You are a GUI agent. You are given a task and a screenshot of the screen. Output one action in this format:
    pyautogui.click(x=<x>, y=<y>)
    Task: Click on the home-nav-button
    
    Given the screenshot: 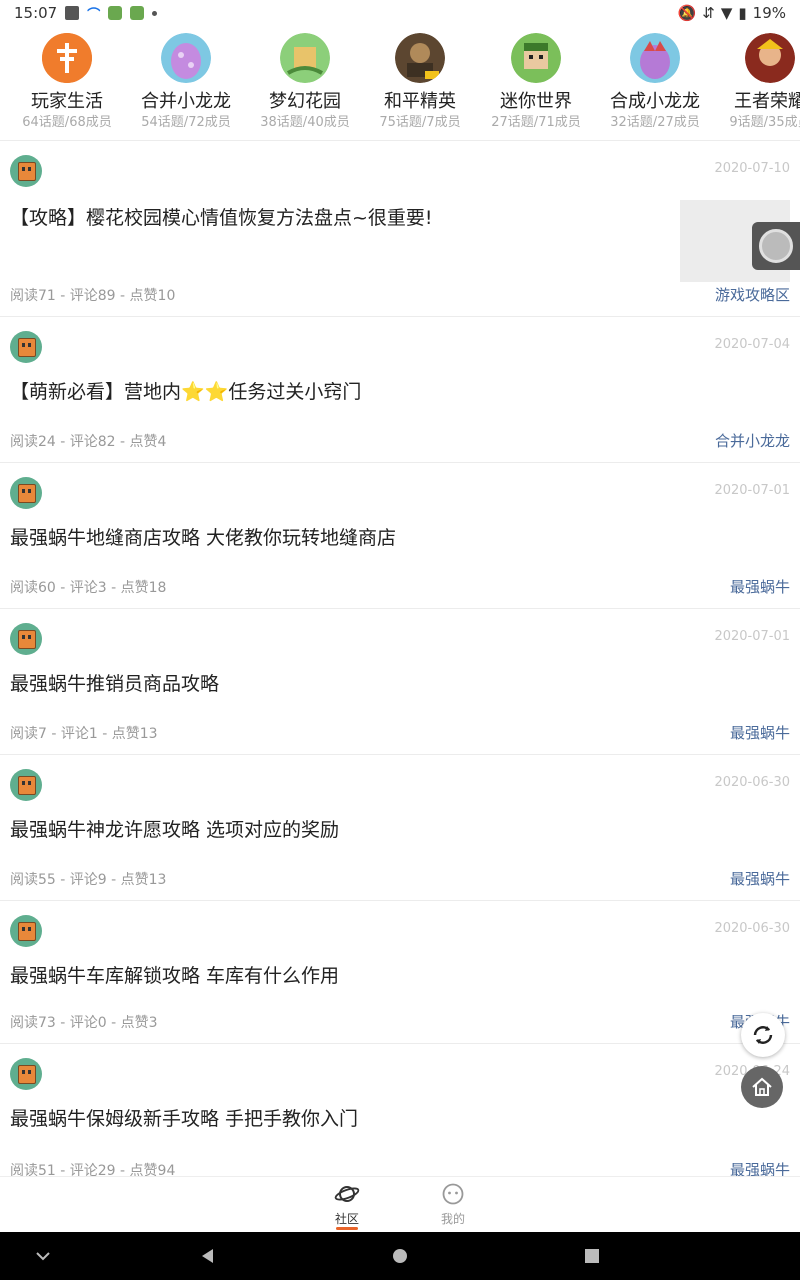 What is the action you would take?
    pyautogui.click(x=400, y=1256)
    